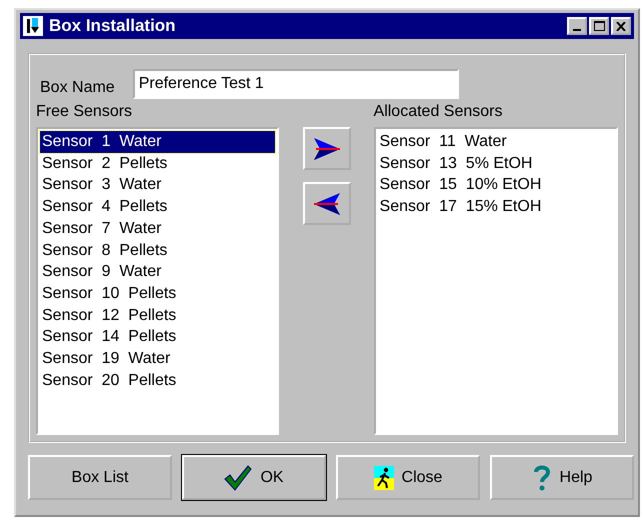  Describe the element at coordinates (496, 185) in the screenshot. I see `sensor-item: Sensor 15 10% EtOH` at that location.